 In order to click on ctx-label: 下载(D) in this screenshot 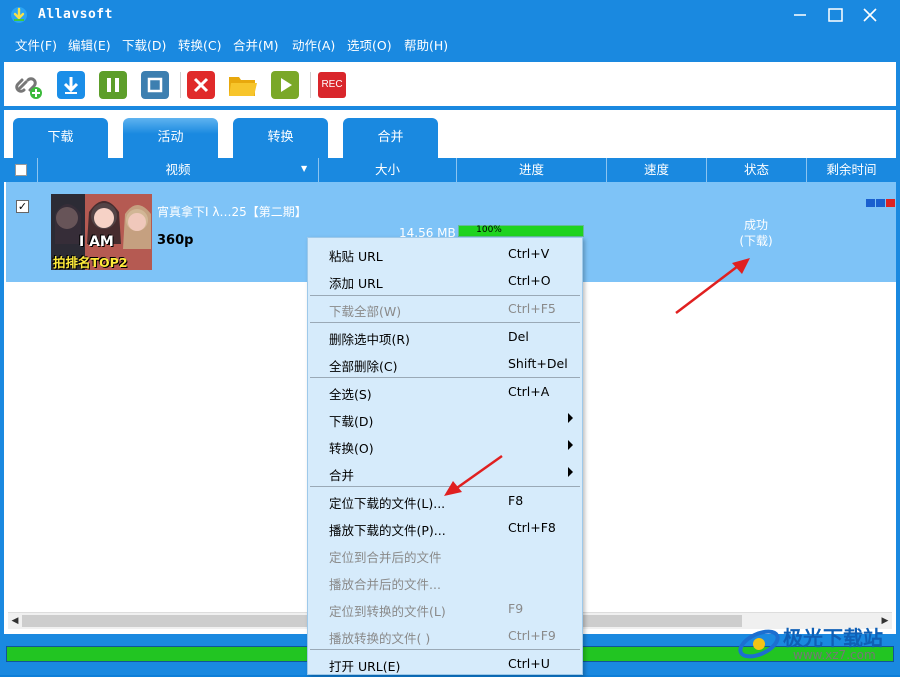, I will do `click(351, 421)`.